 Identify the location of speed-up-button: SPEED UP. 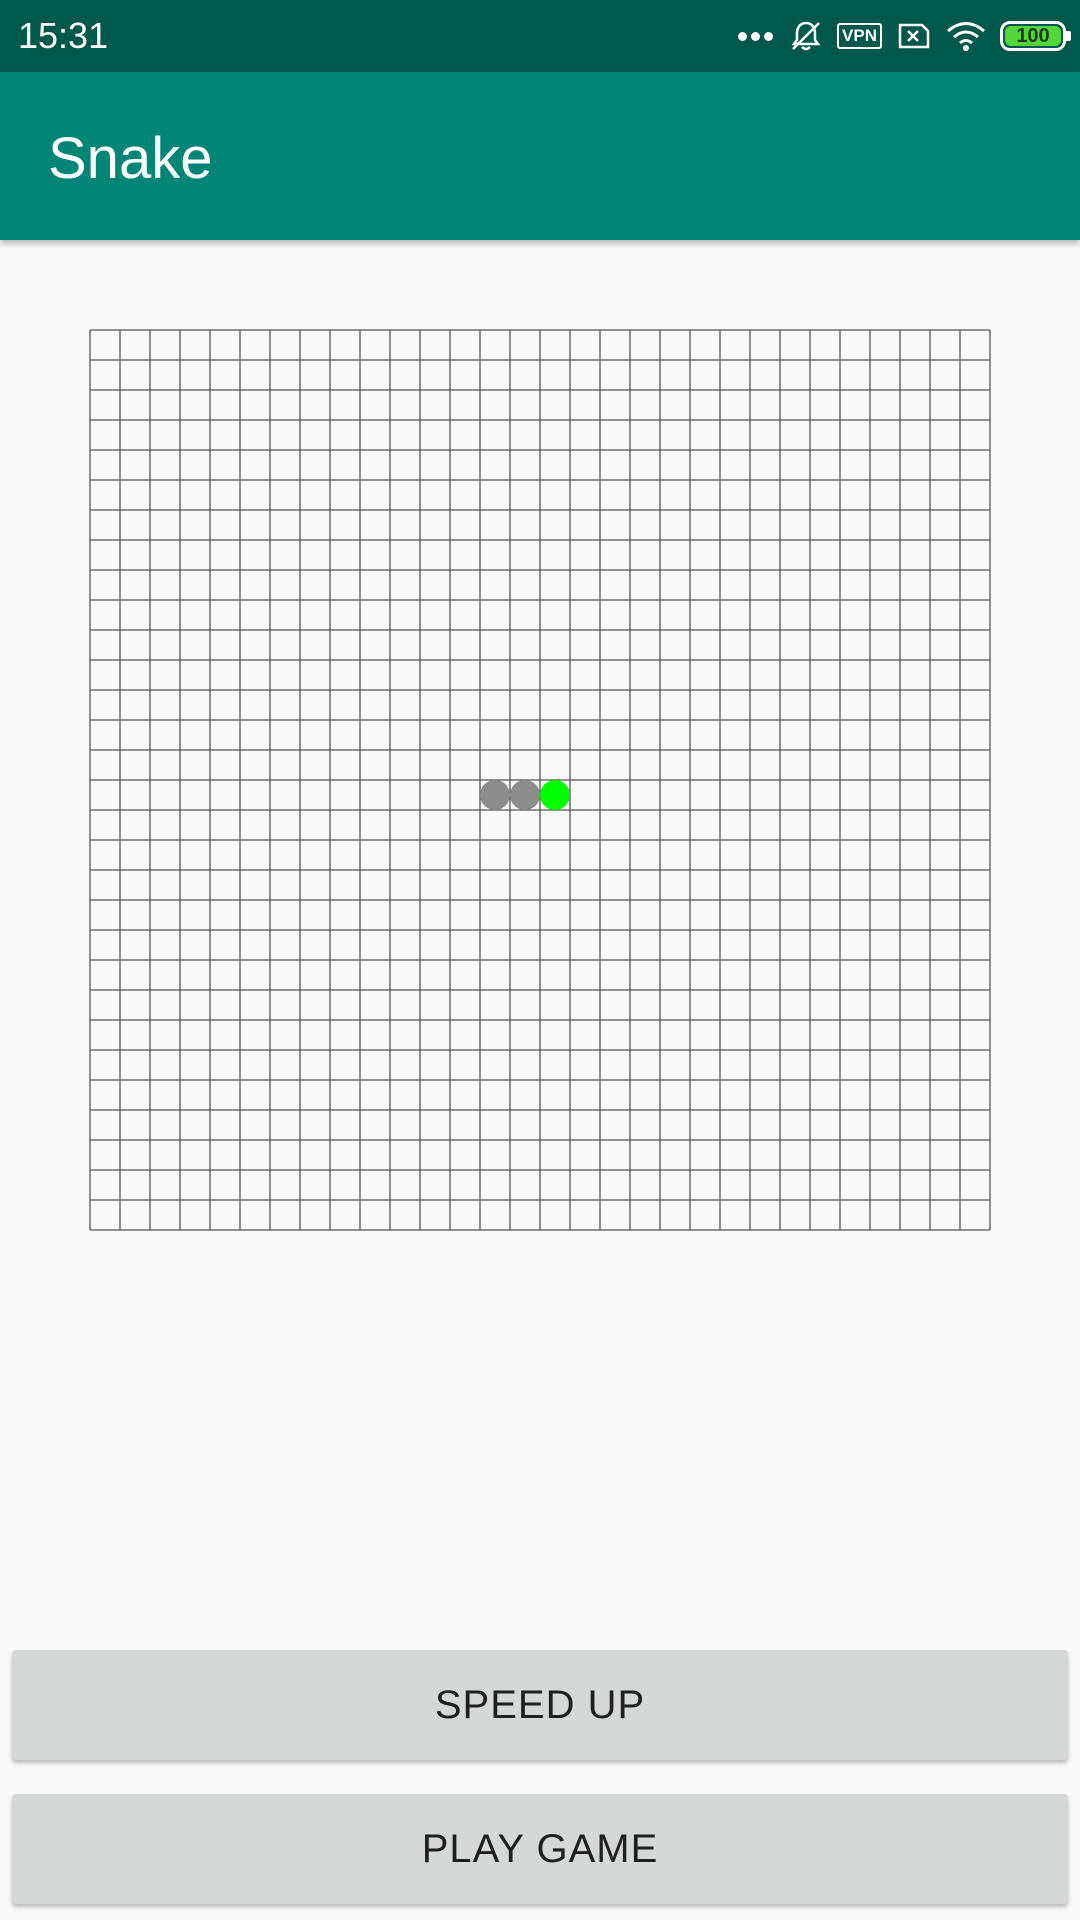
(540, 1705).